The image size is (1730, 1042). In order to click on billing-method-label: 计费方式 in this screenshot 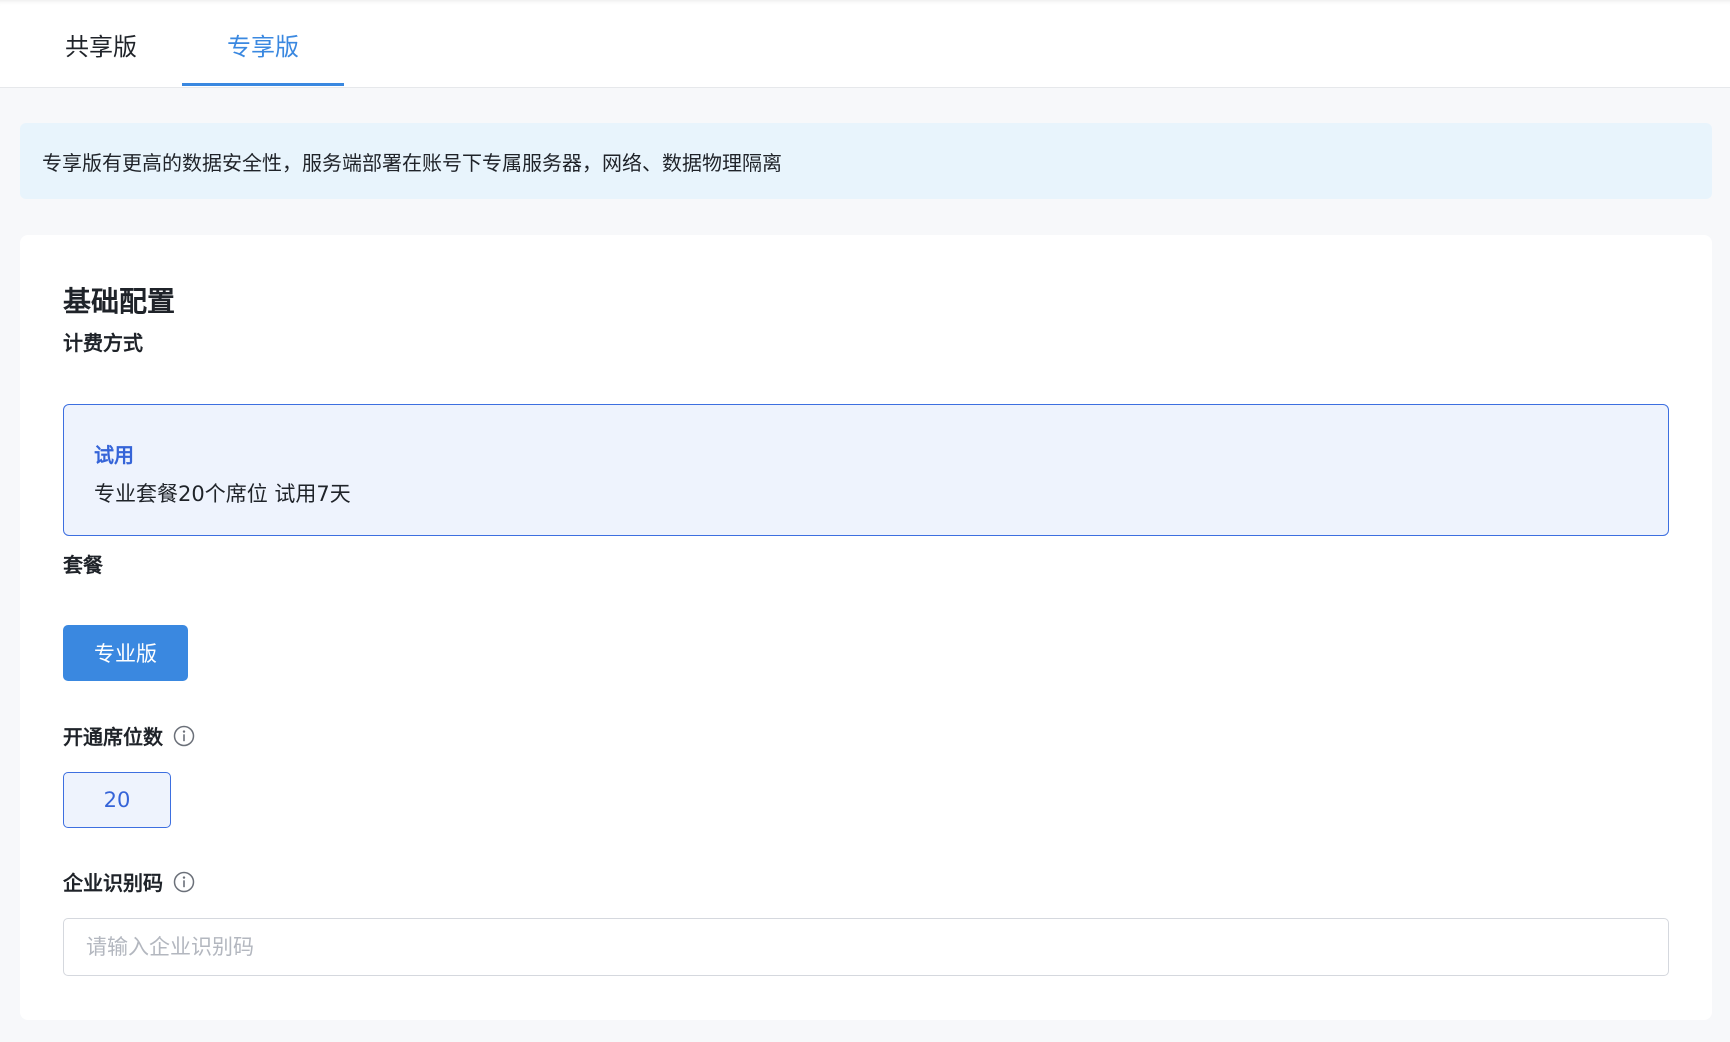, I will do `click(103, 341)`.